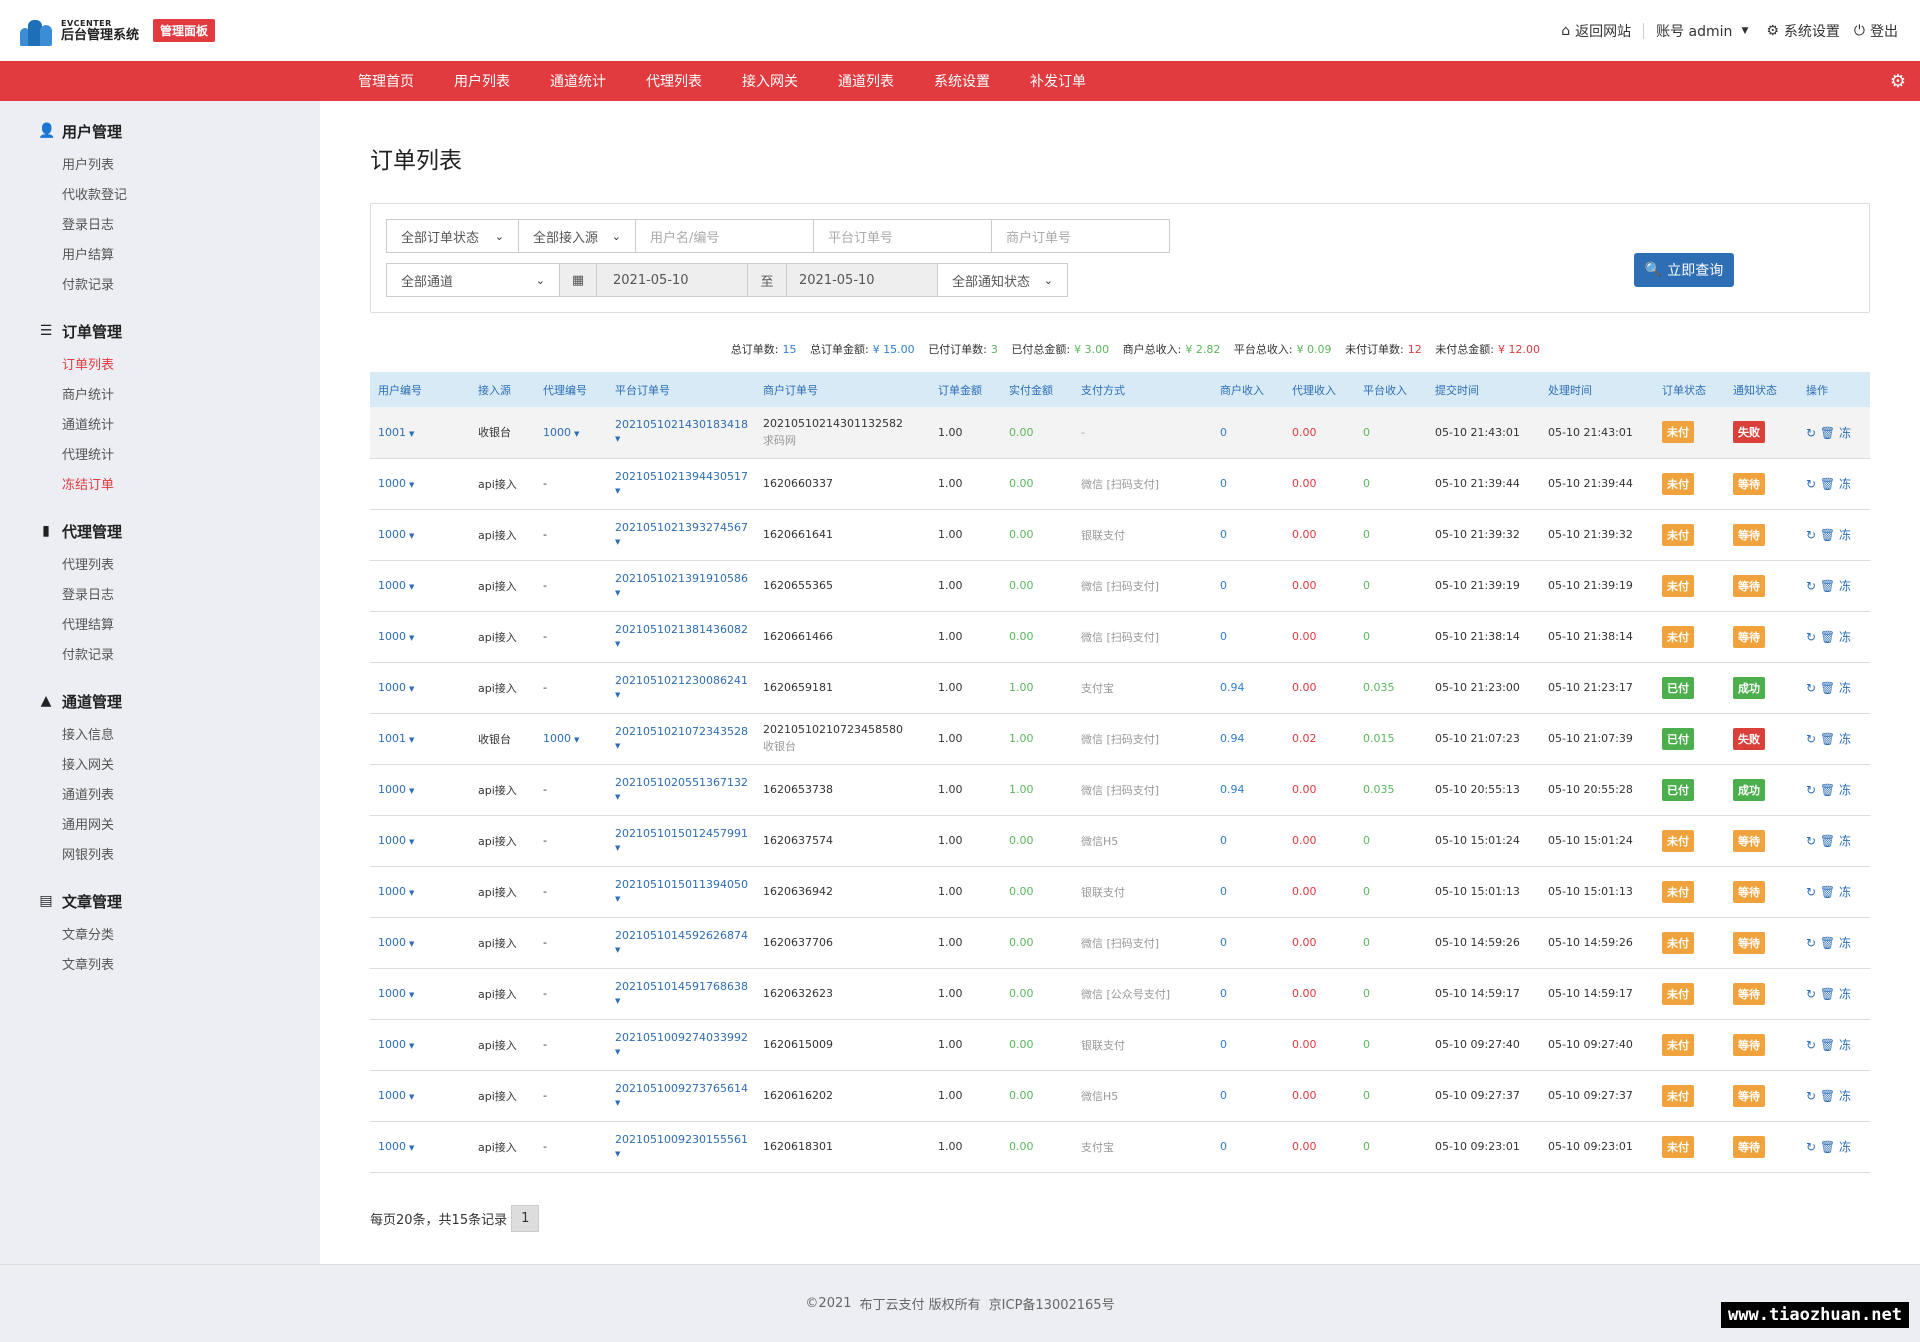 The image size is (1920, 1342). Describe the element at coordinates (1052, 1303) in the screenshot. I see `footer-icp-link: 京ICP备13002165号` at that location.